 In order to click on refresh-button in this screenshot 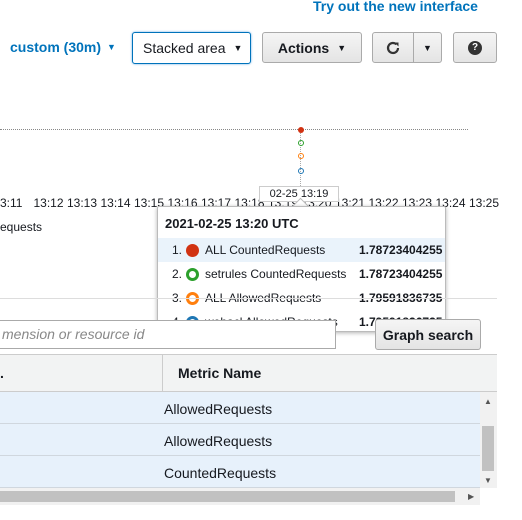, I will do `click(393, 47)`.